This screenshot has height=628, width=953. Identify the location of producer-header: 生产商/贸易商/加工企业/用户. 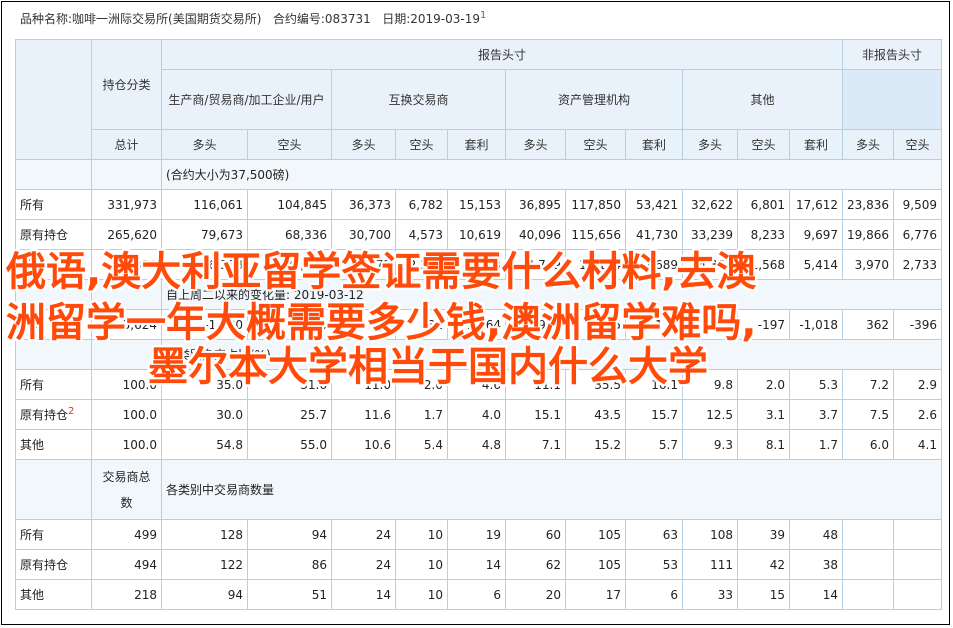
(246, 99).